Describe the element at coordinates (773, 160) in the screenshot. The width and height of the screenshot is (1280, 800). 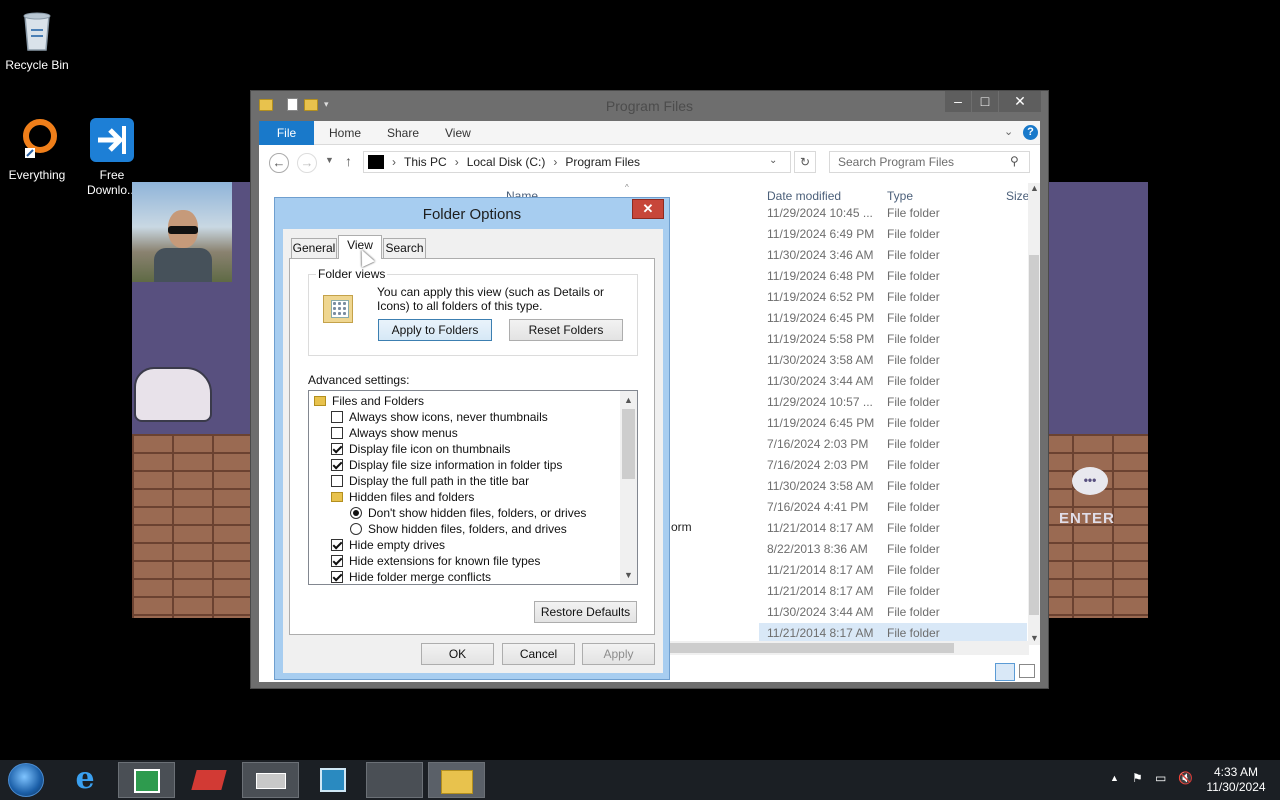
I see `address-dropdown-icon: ⌄` at that location.